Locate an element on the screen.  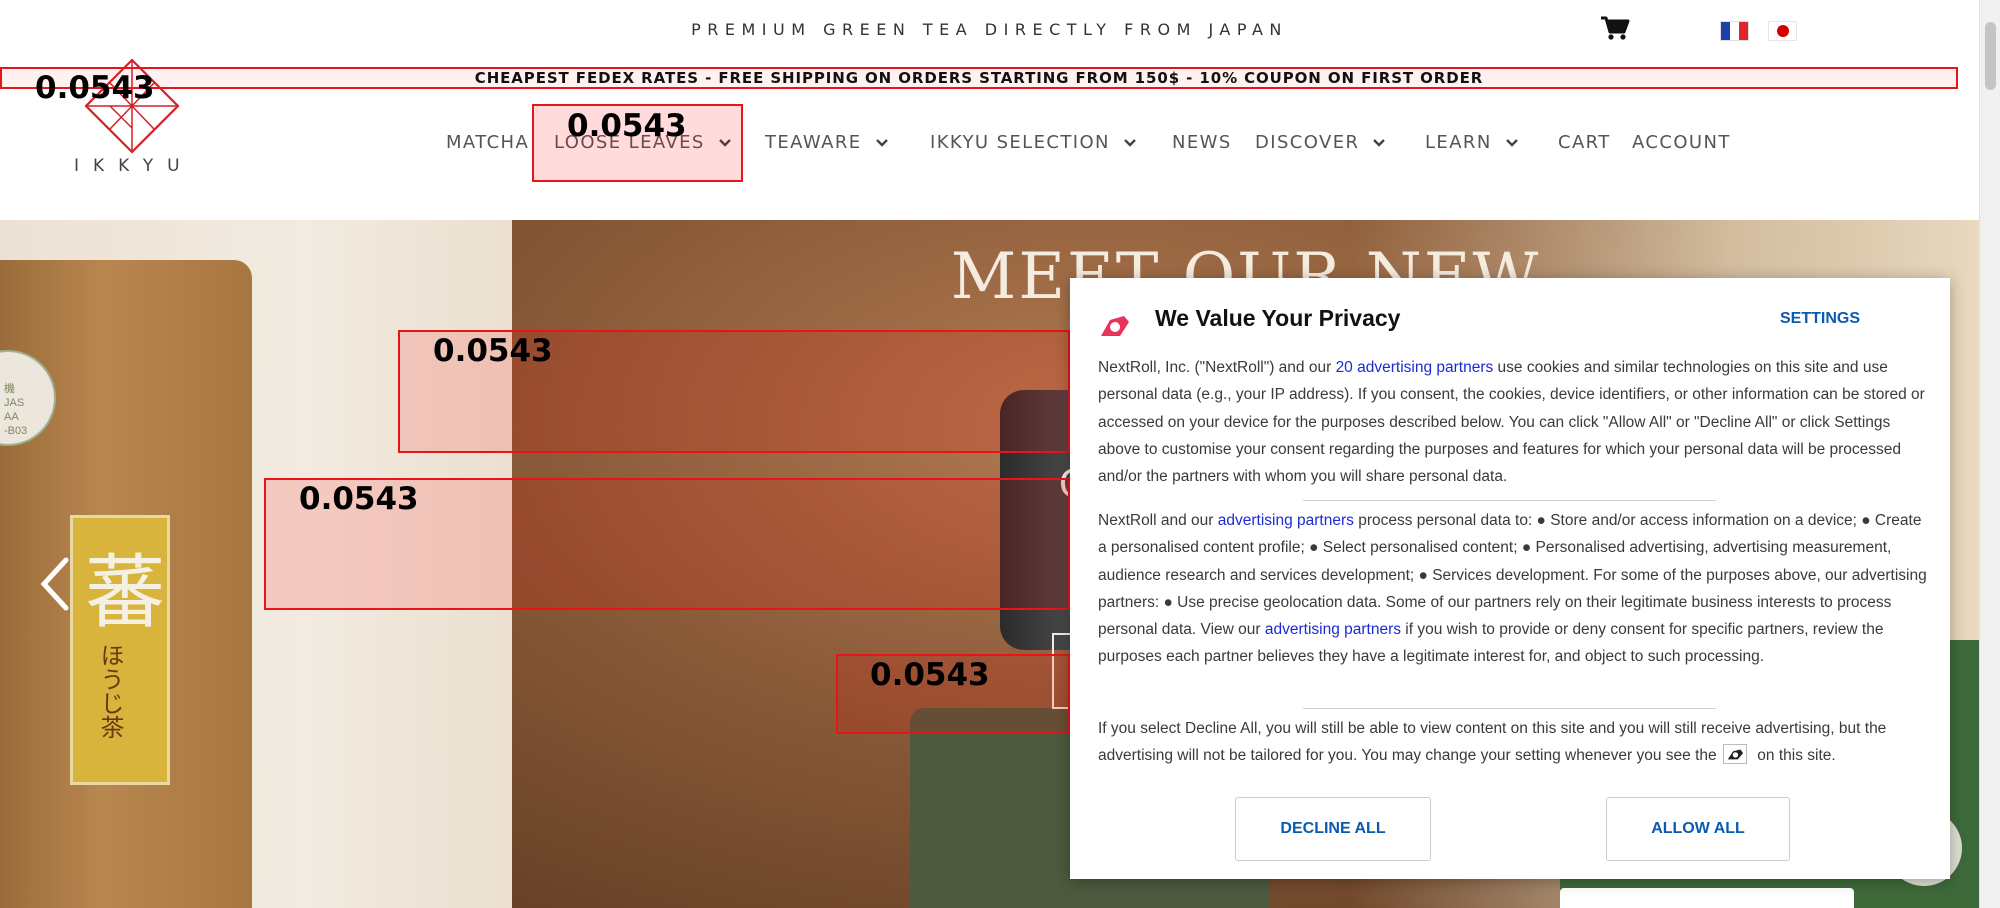
nav-item-cart: CART is located at coordinates (1584, 142).